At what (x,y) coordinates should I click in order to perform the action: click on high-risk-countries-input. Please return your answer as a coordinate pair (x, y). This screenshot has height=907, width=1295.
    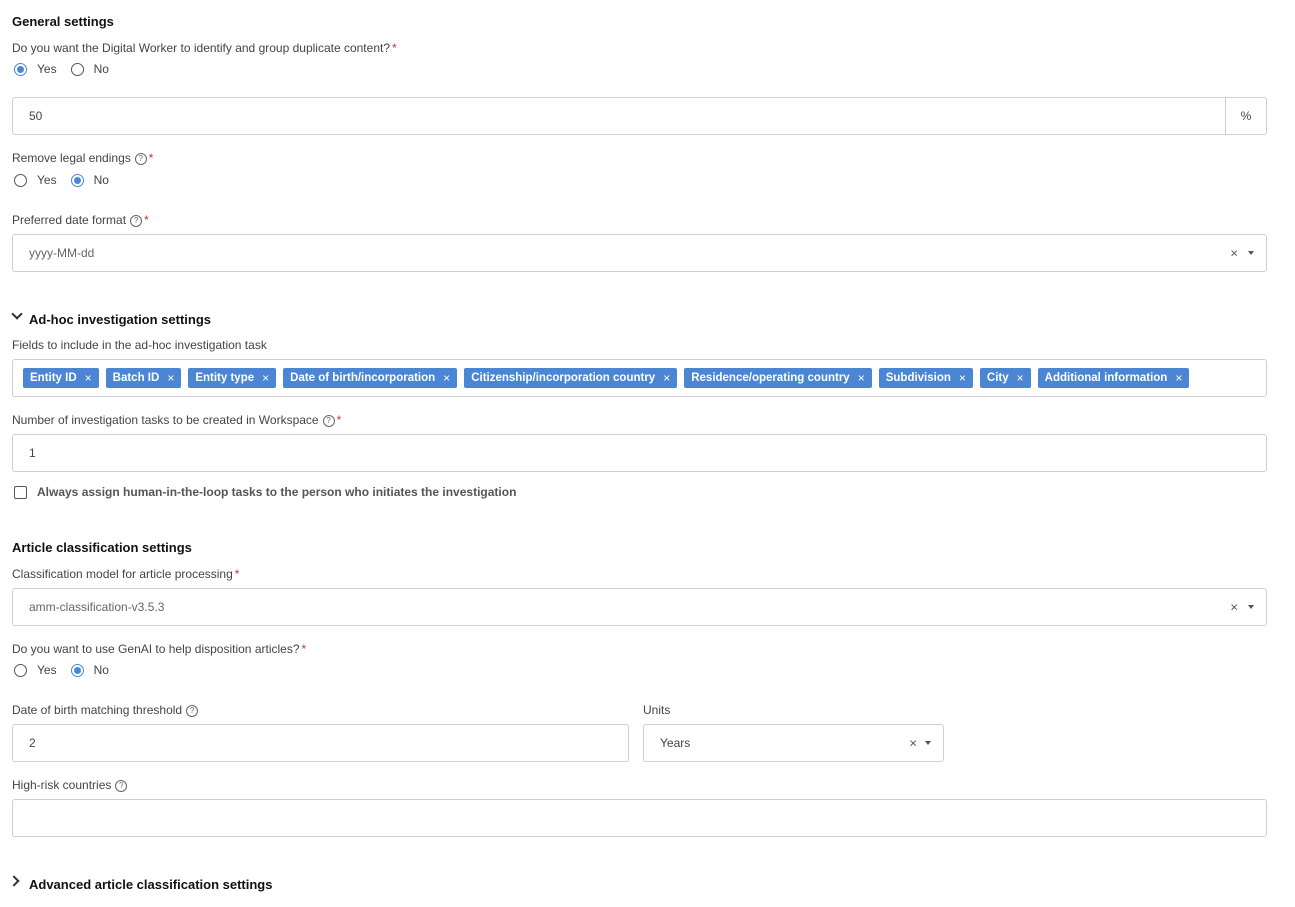
    Looking at the image, I should click on (639, 818).